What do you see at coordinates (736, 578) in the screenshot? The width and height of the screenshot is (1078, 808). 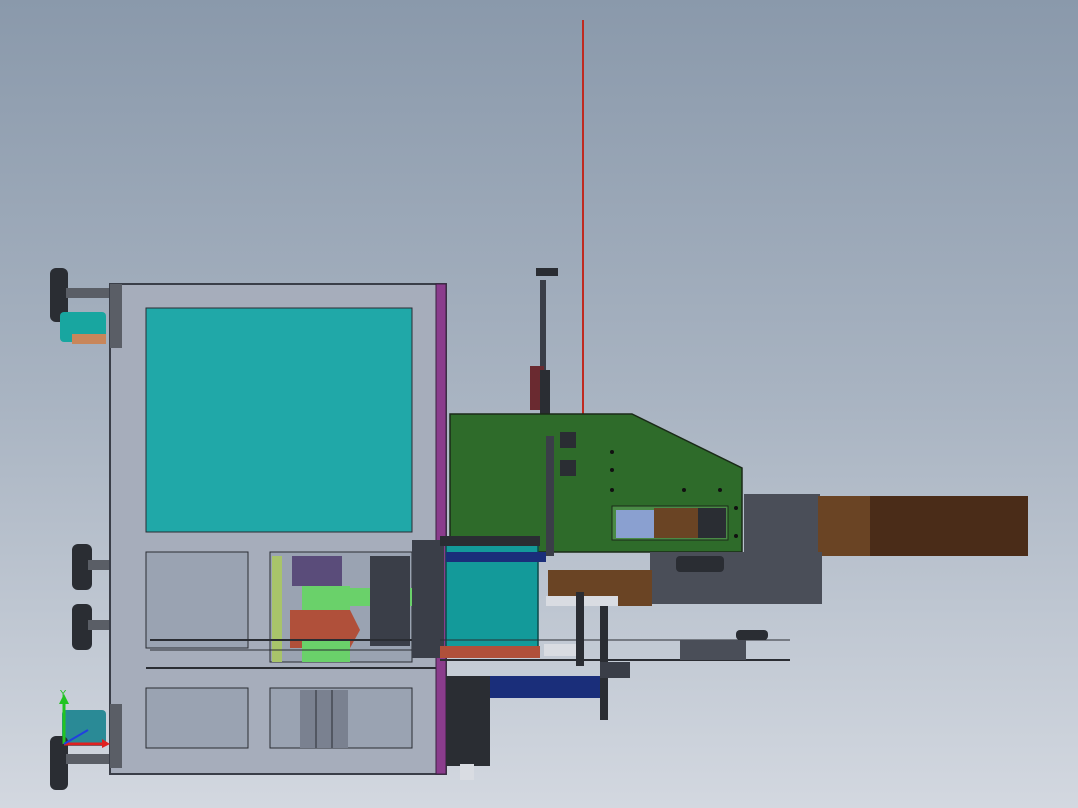 I see `lower-housing` at bounding box center [736, 578].